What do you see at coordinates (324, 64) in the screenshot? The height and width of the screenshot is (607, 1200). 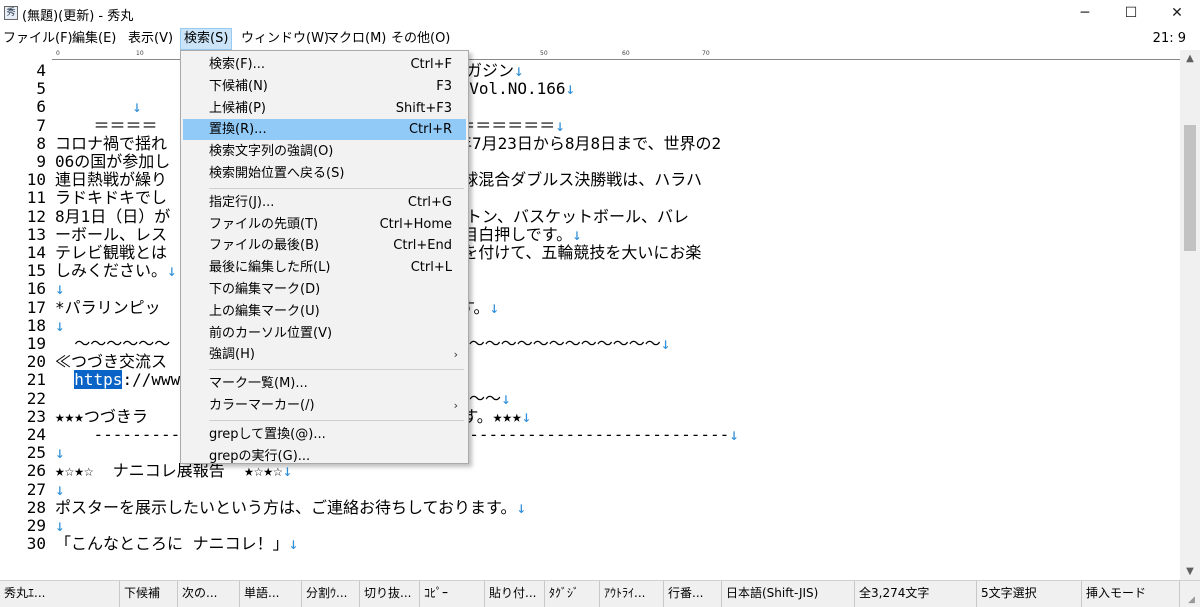 I see `search-menu-item: 検索(F)... Ctrl+F` at bounding box center [324, 64].